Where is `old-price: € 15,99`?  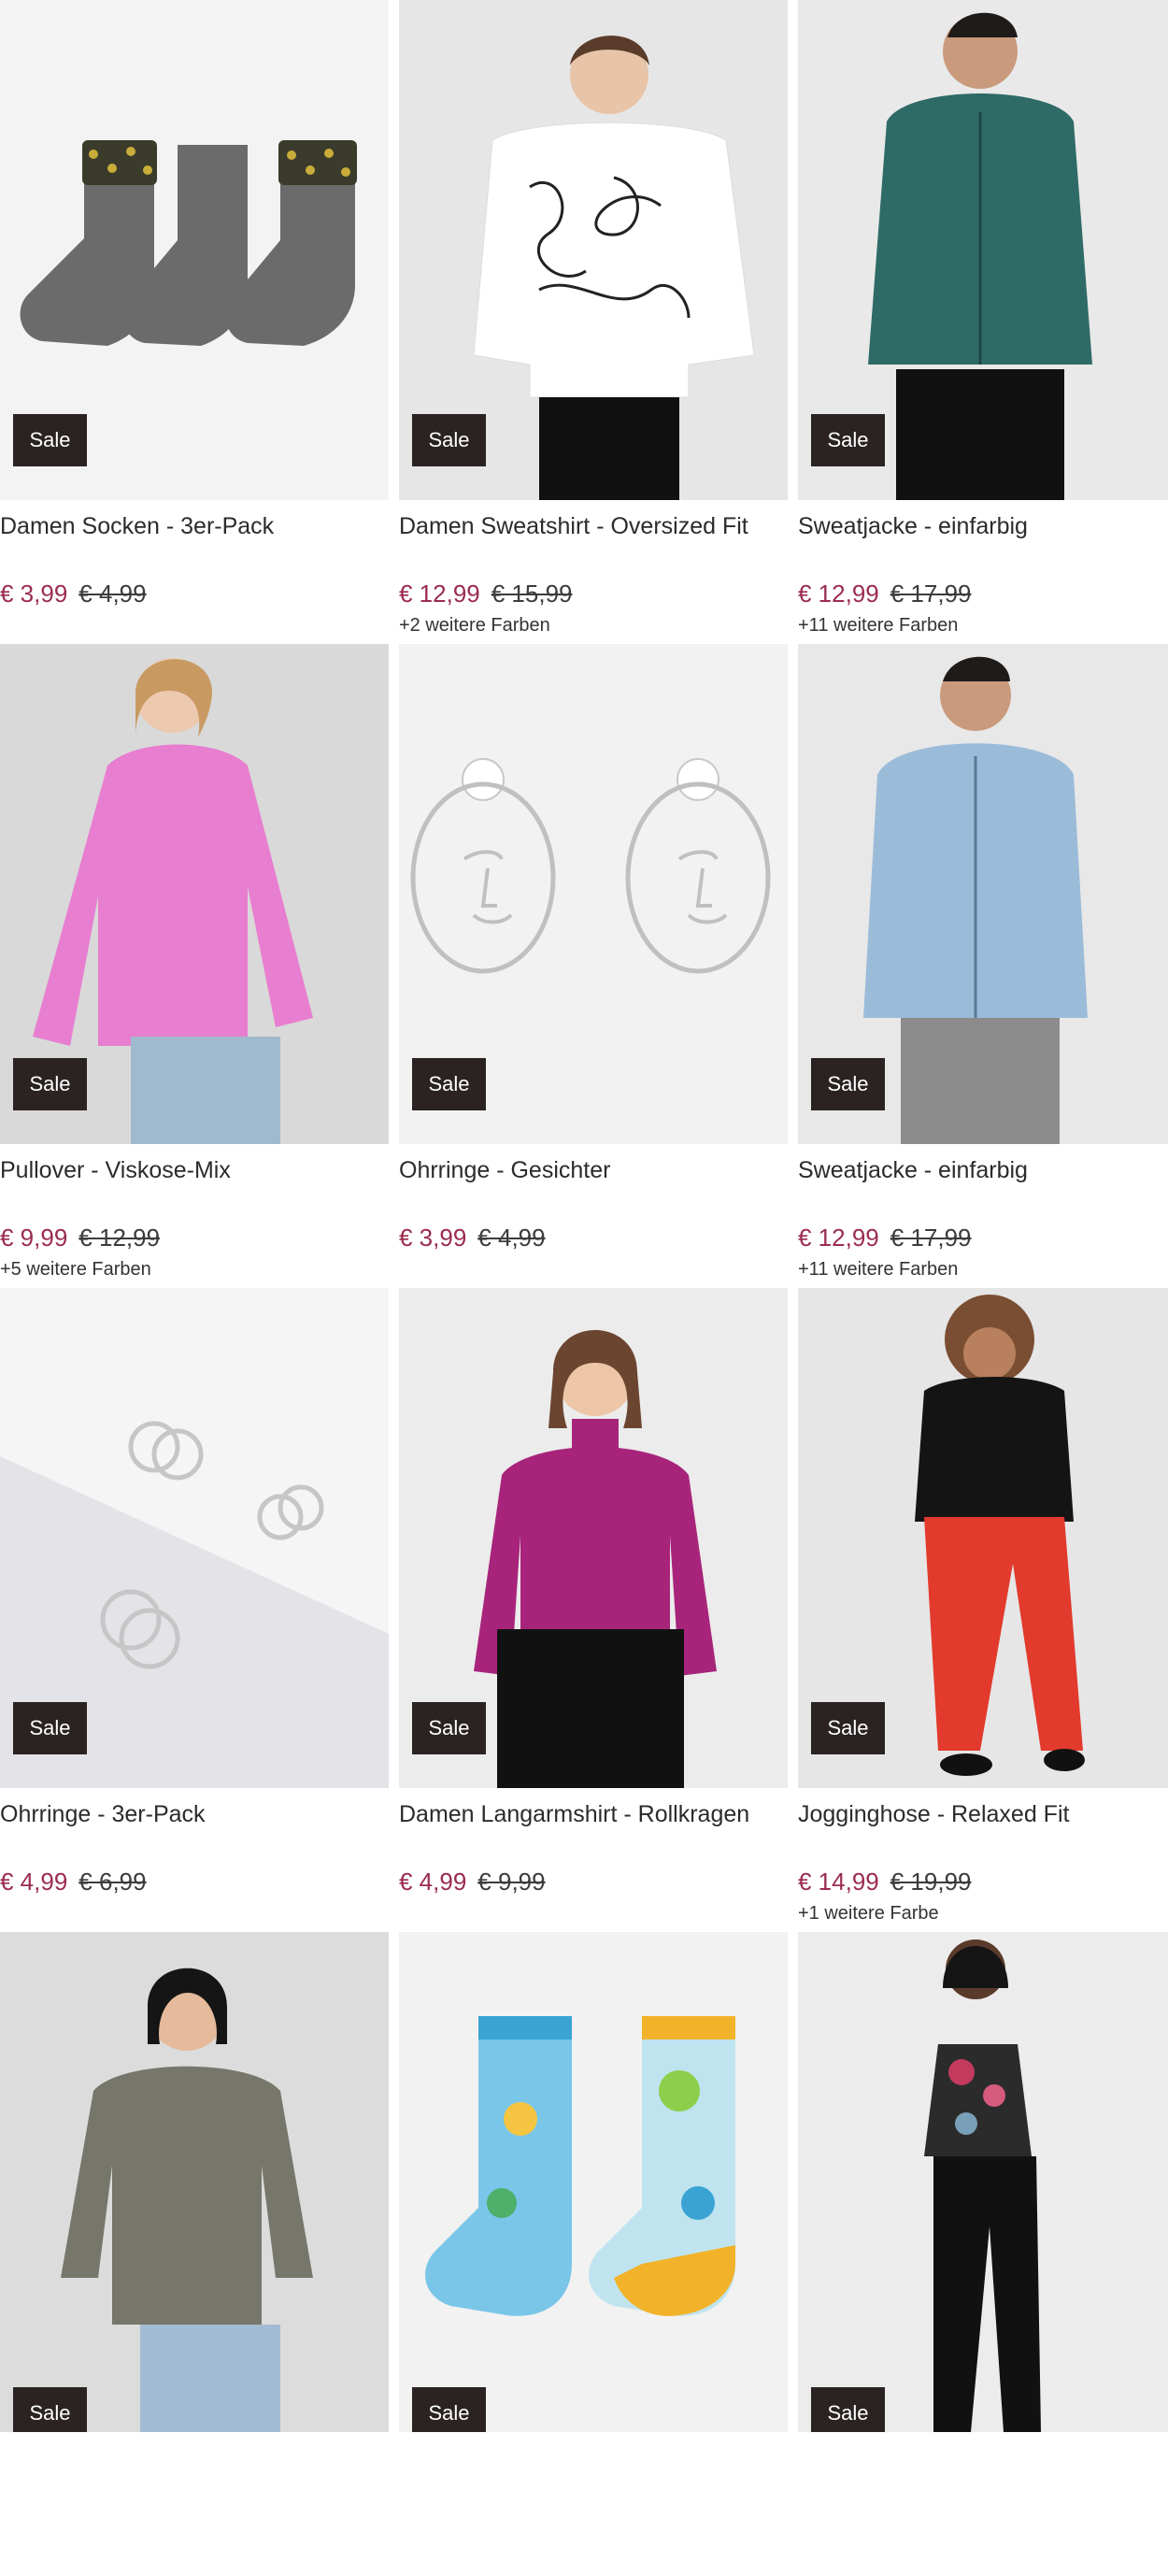
old-price: € 15,99 is located at coordinates (532, 594).